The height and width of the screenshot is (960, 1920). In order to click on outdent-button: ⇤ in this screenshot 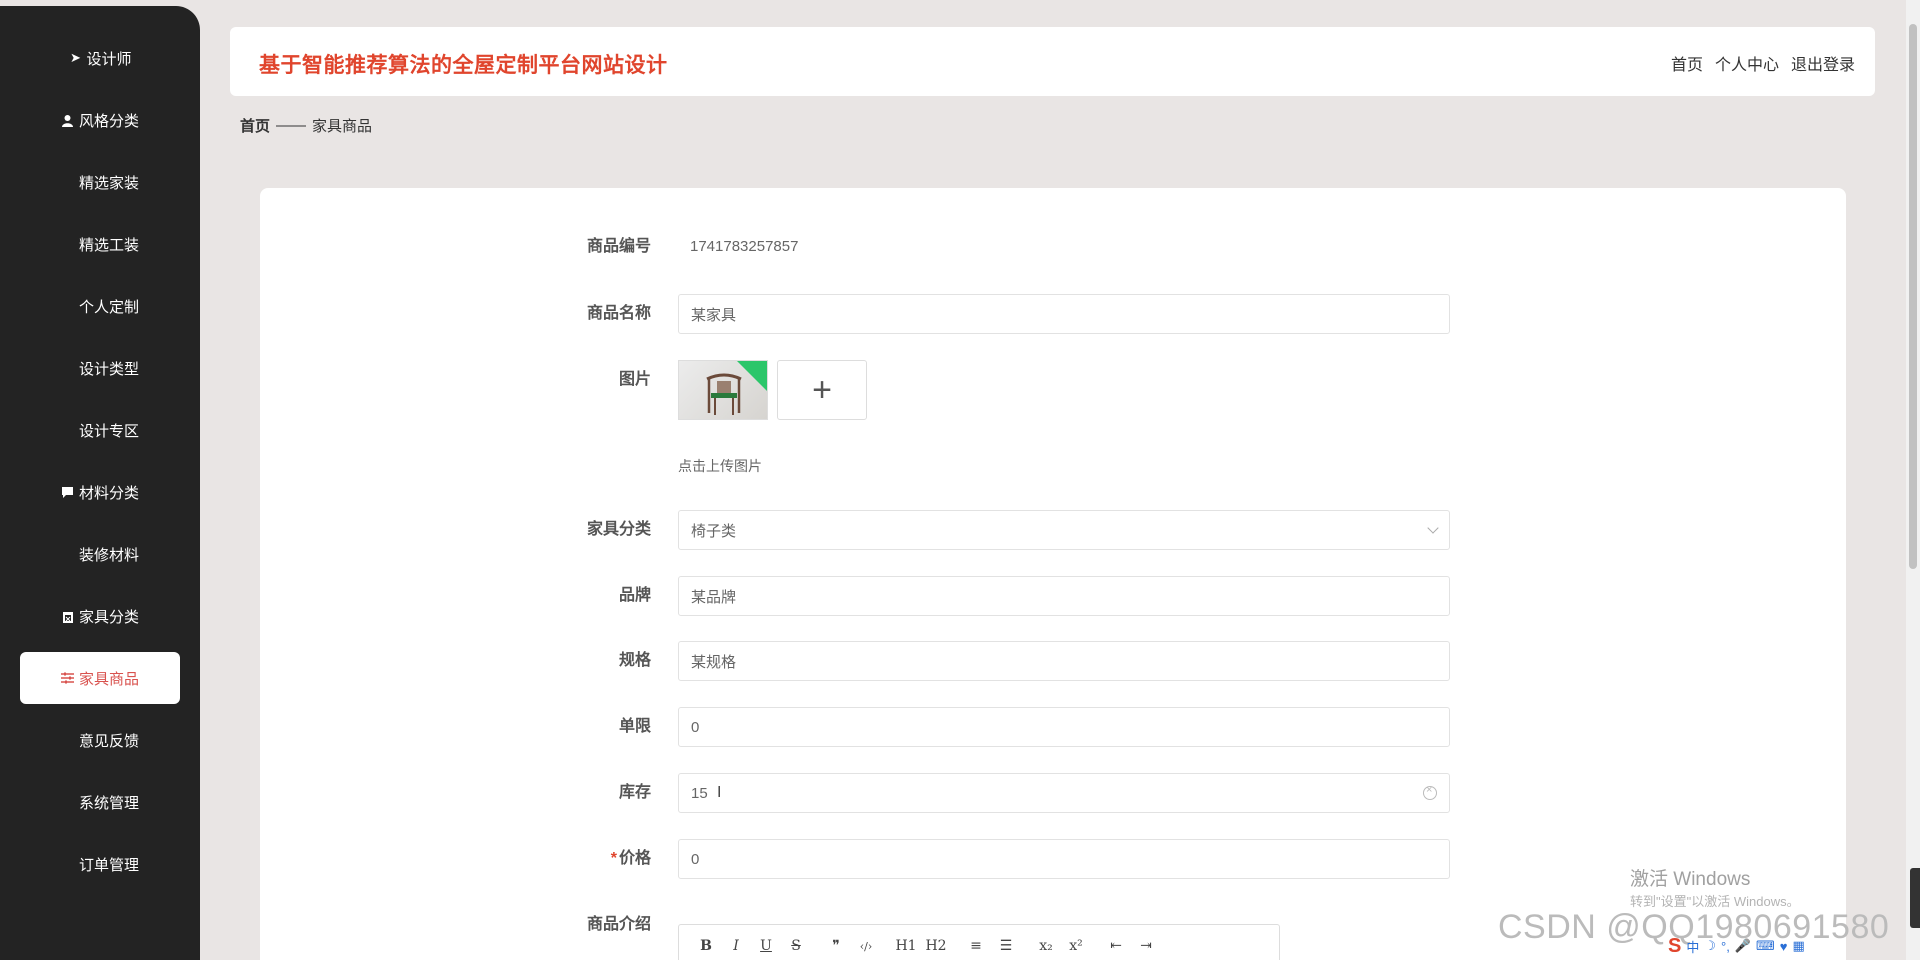, I will do `click(1116, 946)`.